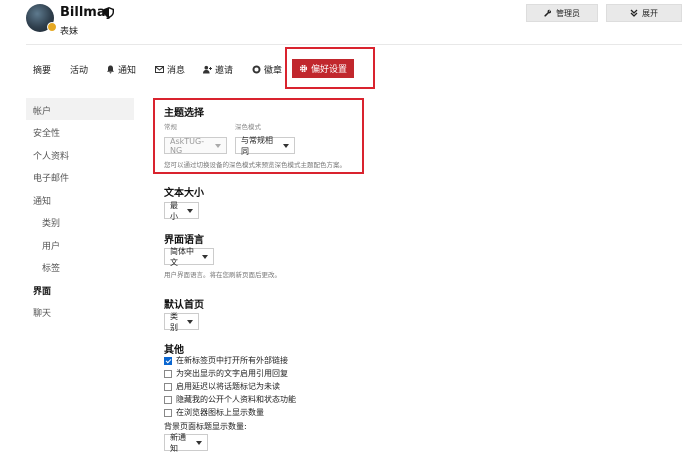 This screenshot has width=689, height=457. I want to click on text-size-select: 最小, so click(181, 210).